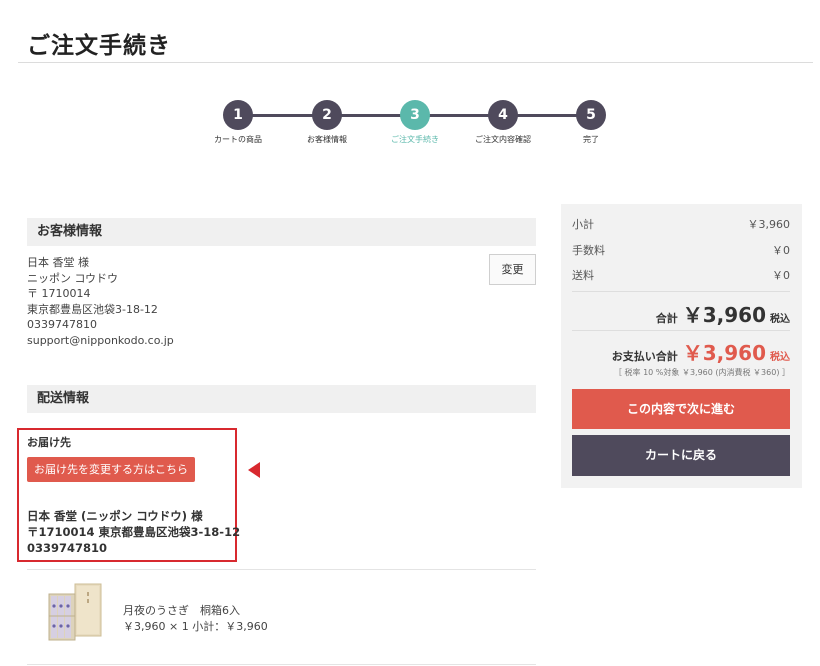  Describe the element at coordinates (681, 351) in the screenshot. I see `summary-payment-row: お支払い合計 ￥3,960 税込` at that location.